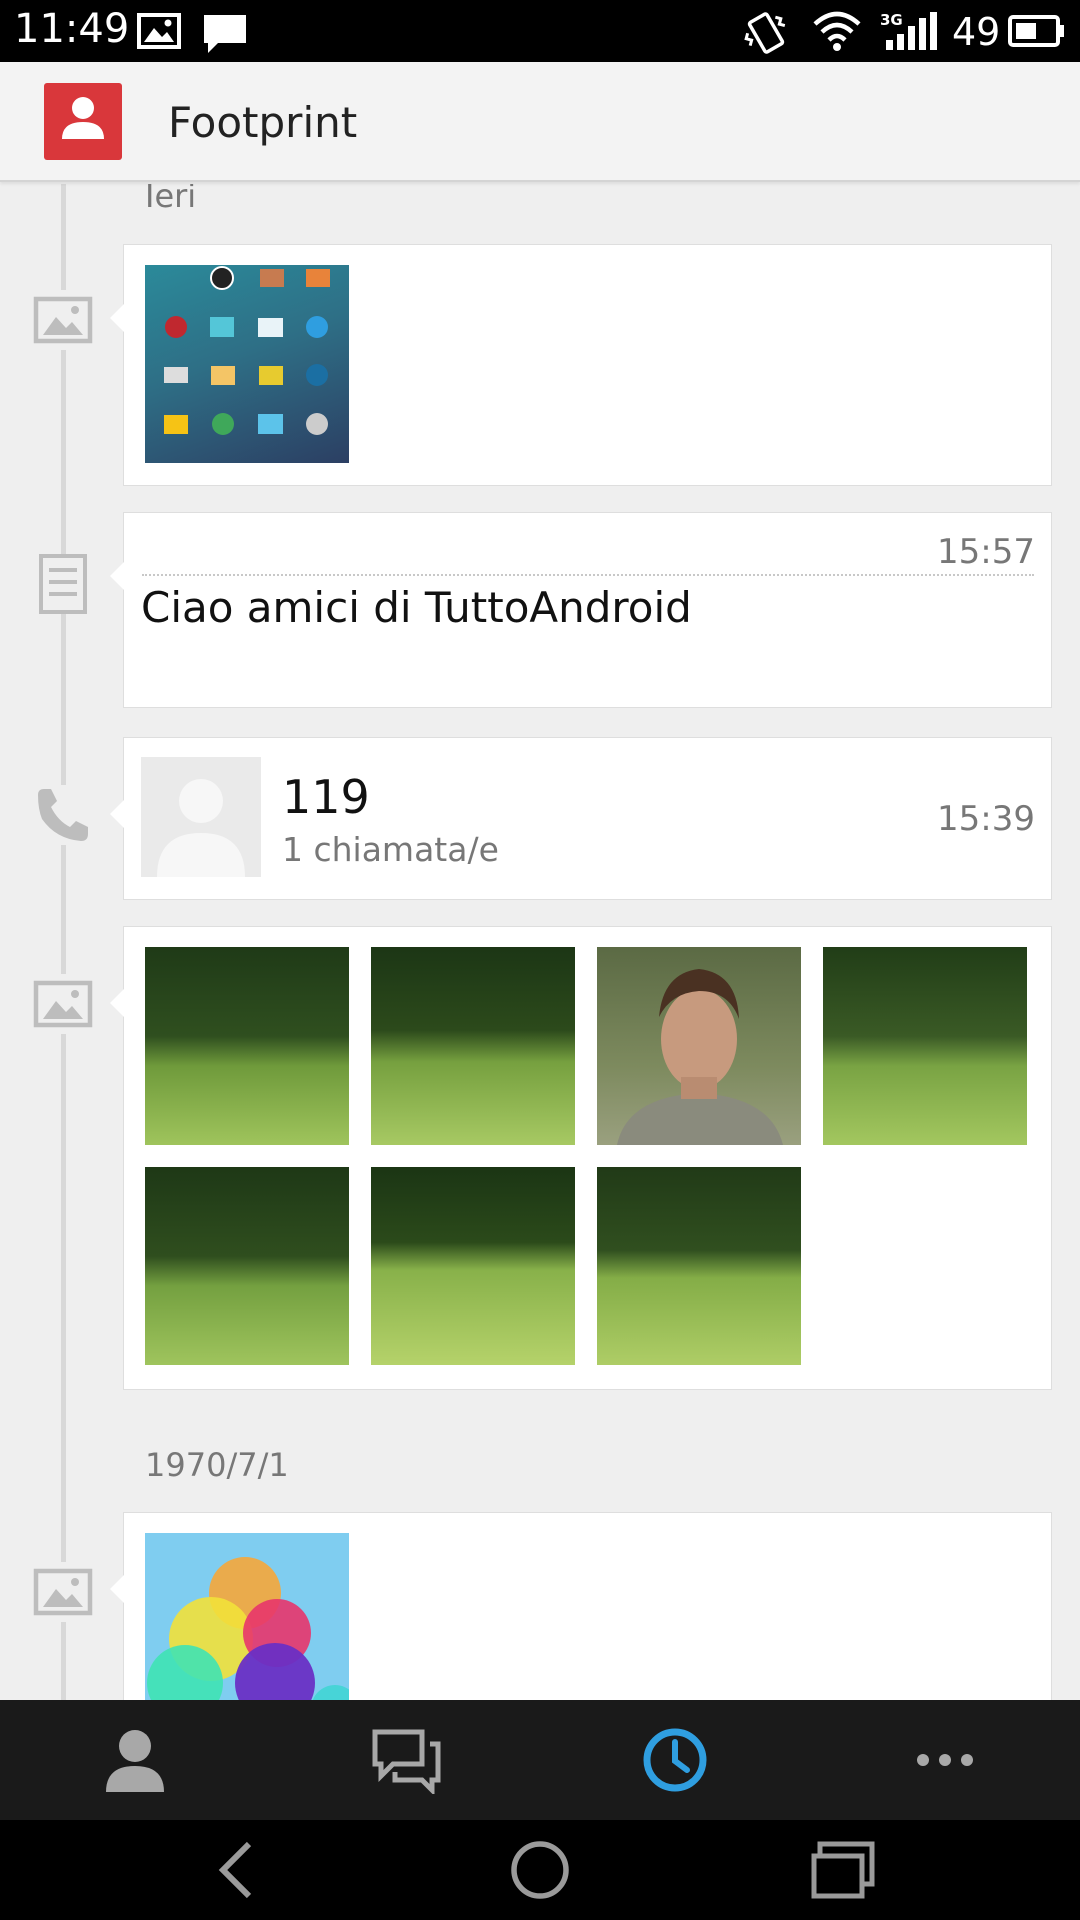  What do you see at coordinates (263, 122) in the screenshot?
I see `page-title: Footprint` at bounding box center [263, 122].